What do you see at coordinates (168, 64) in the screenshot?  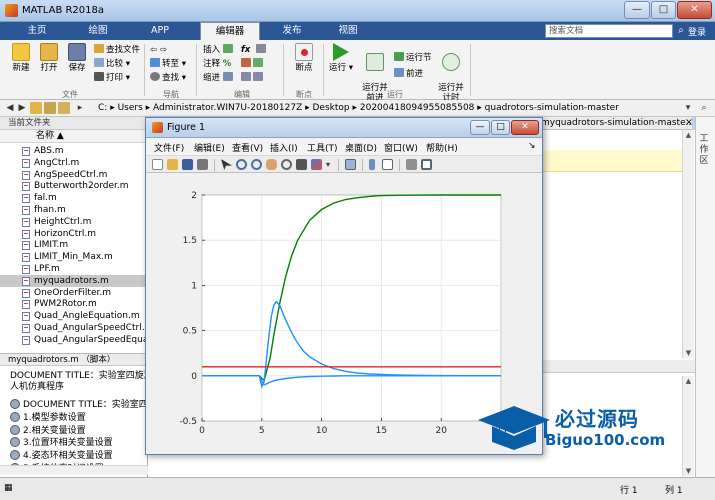 I see `goto-button: 转至 ▾` at bounding box center [168, 64].